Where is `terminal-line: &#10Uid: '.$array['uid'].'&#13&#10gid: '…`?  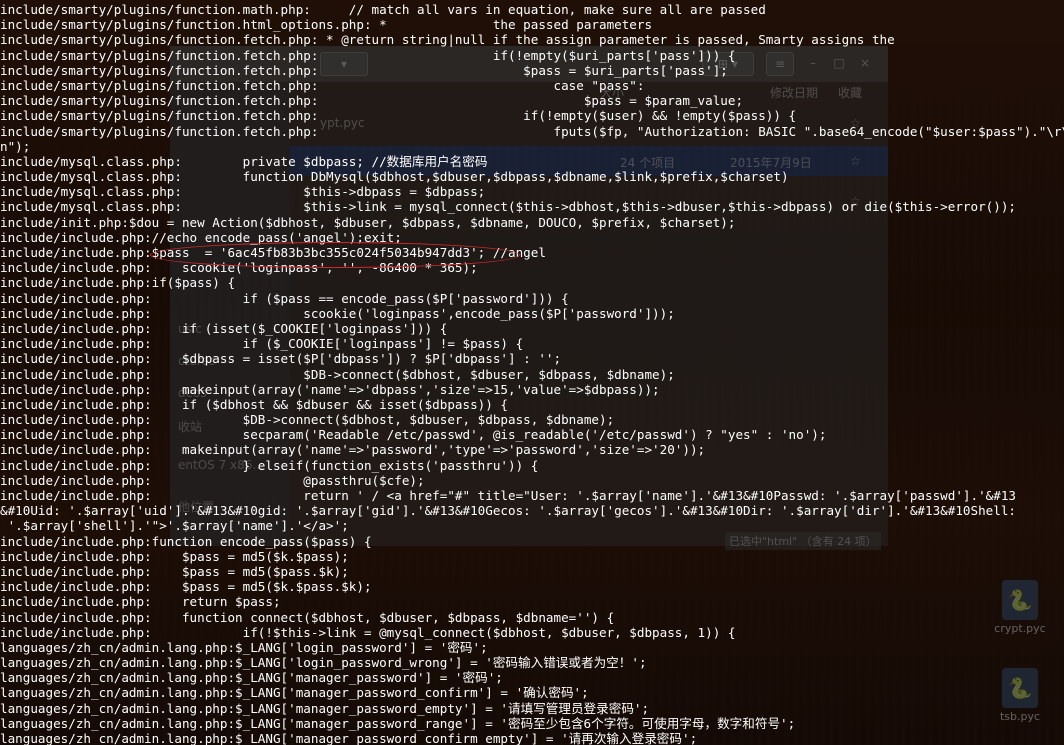 terminal-line: &#10Uid: '.$array['uid'].'&#13&#10gid: '… is located at coordinates (508, 511).